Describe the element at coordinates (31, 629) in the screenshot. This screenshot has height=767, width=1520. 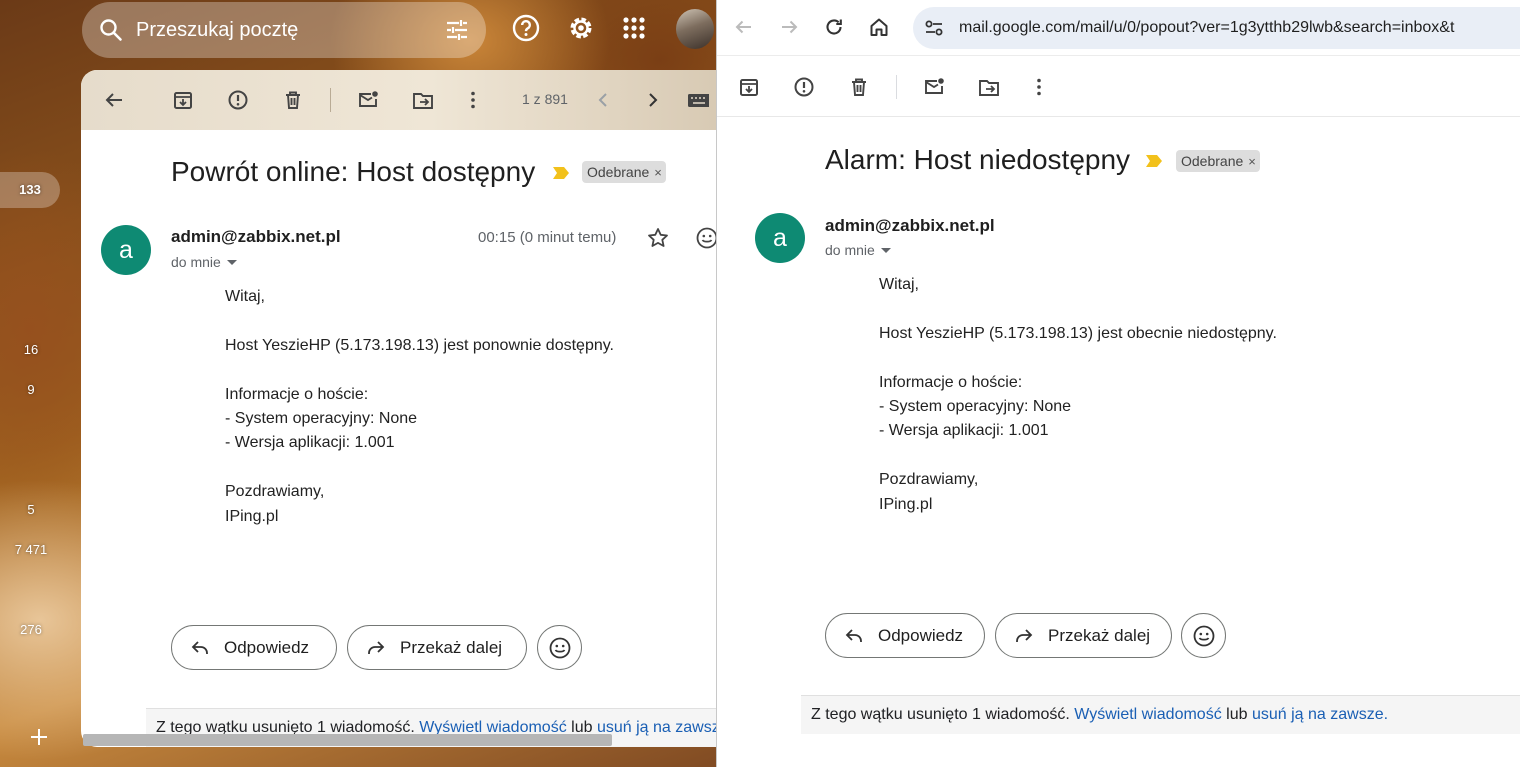
I see `rail-count: 276` at that location.